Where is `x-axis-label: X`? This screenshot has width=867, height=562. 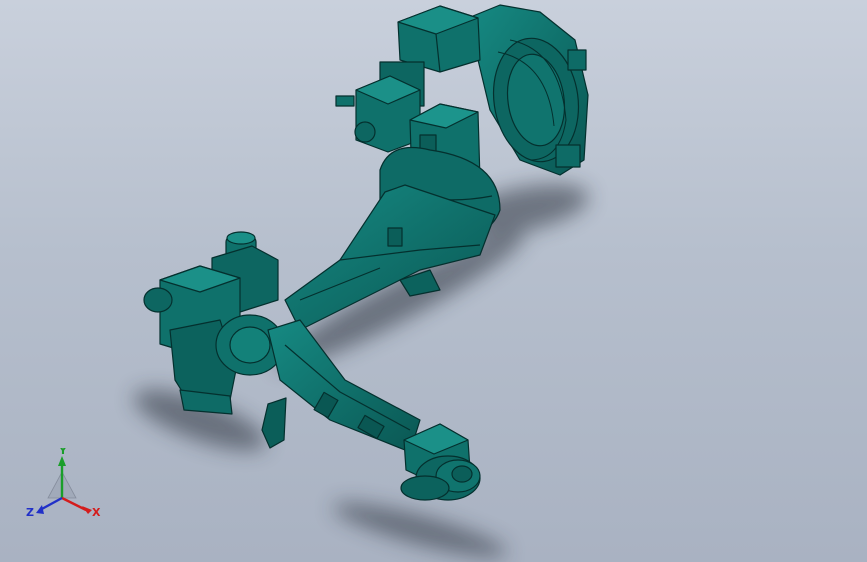
x-axis-label: X is located at coordinates (96, 512).